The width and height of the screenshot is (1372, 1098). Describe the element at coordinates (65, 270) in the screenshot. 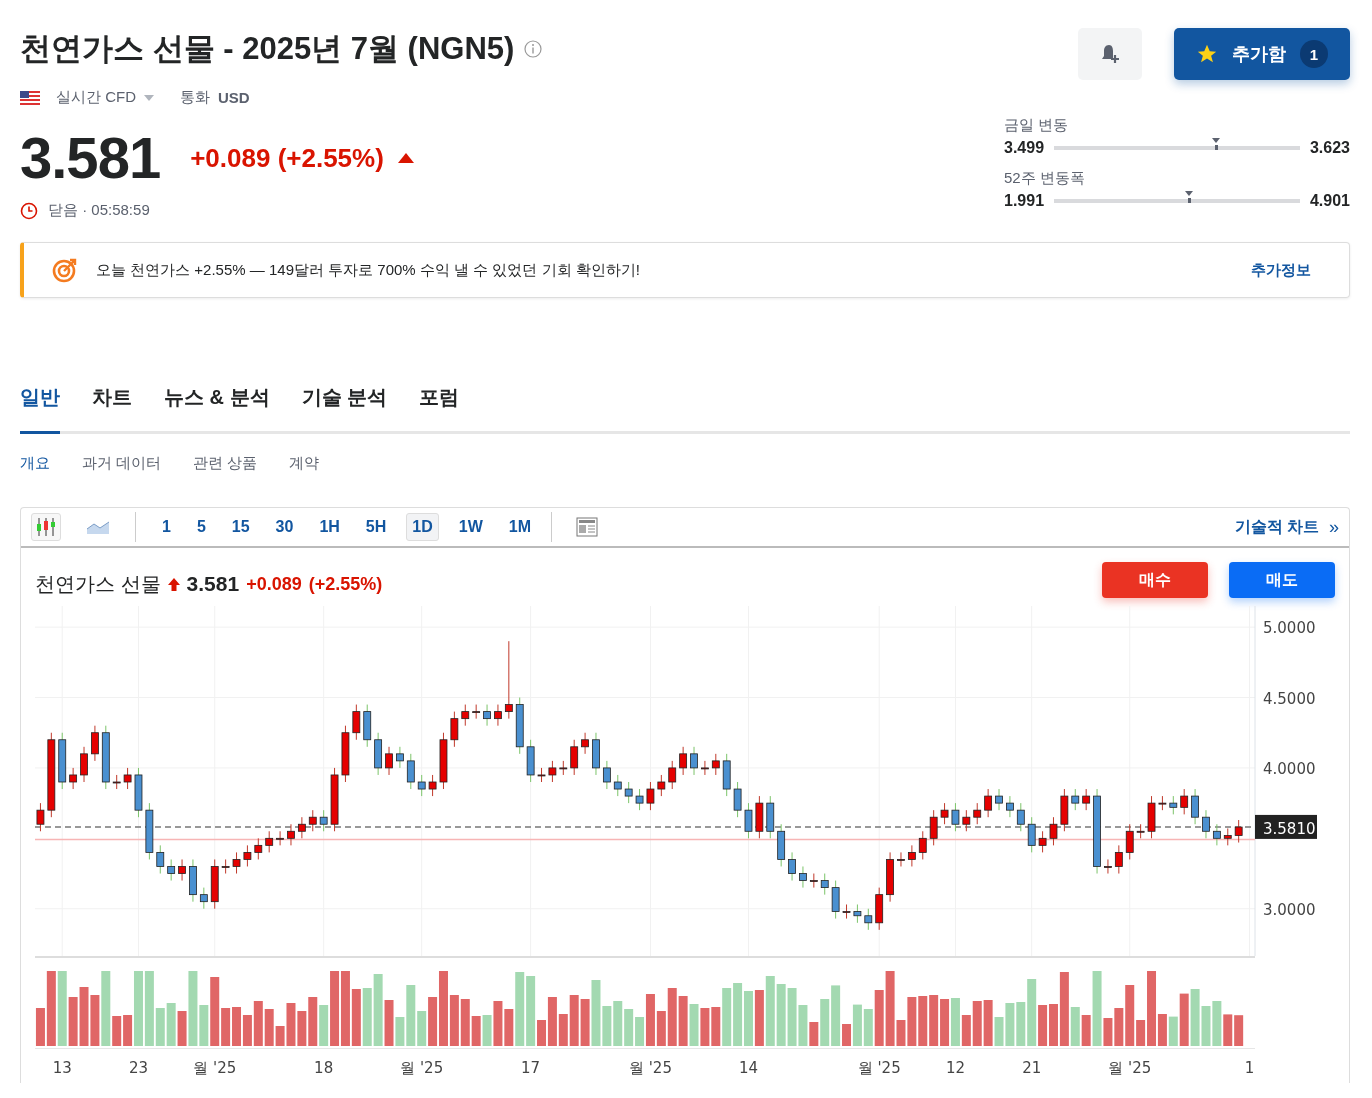

I see `target-icon` at that location.